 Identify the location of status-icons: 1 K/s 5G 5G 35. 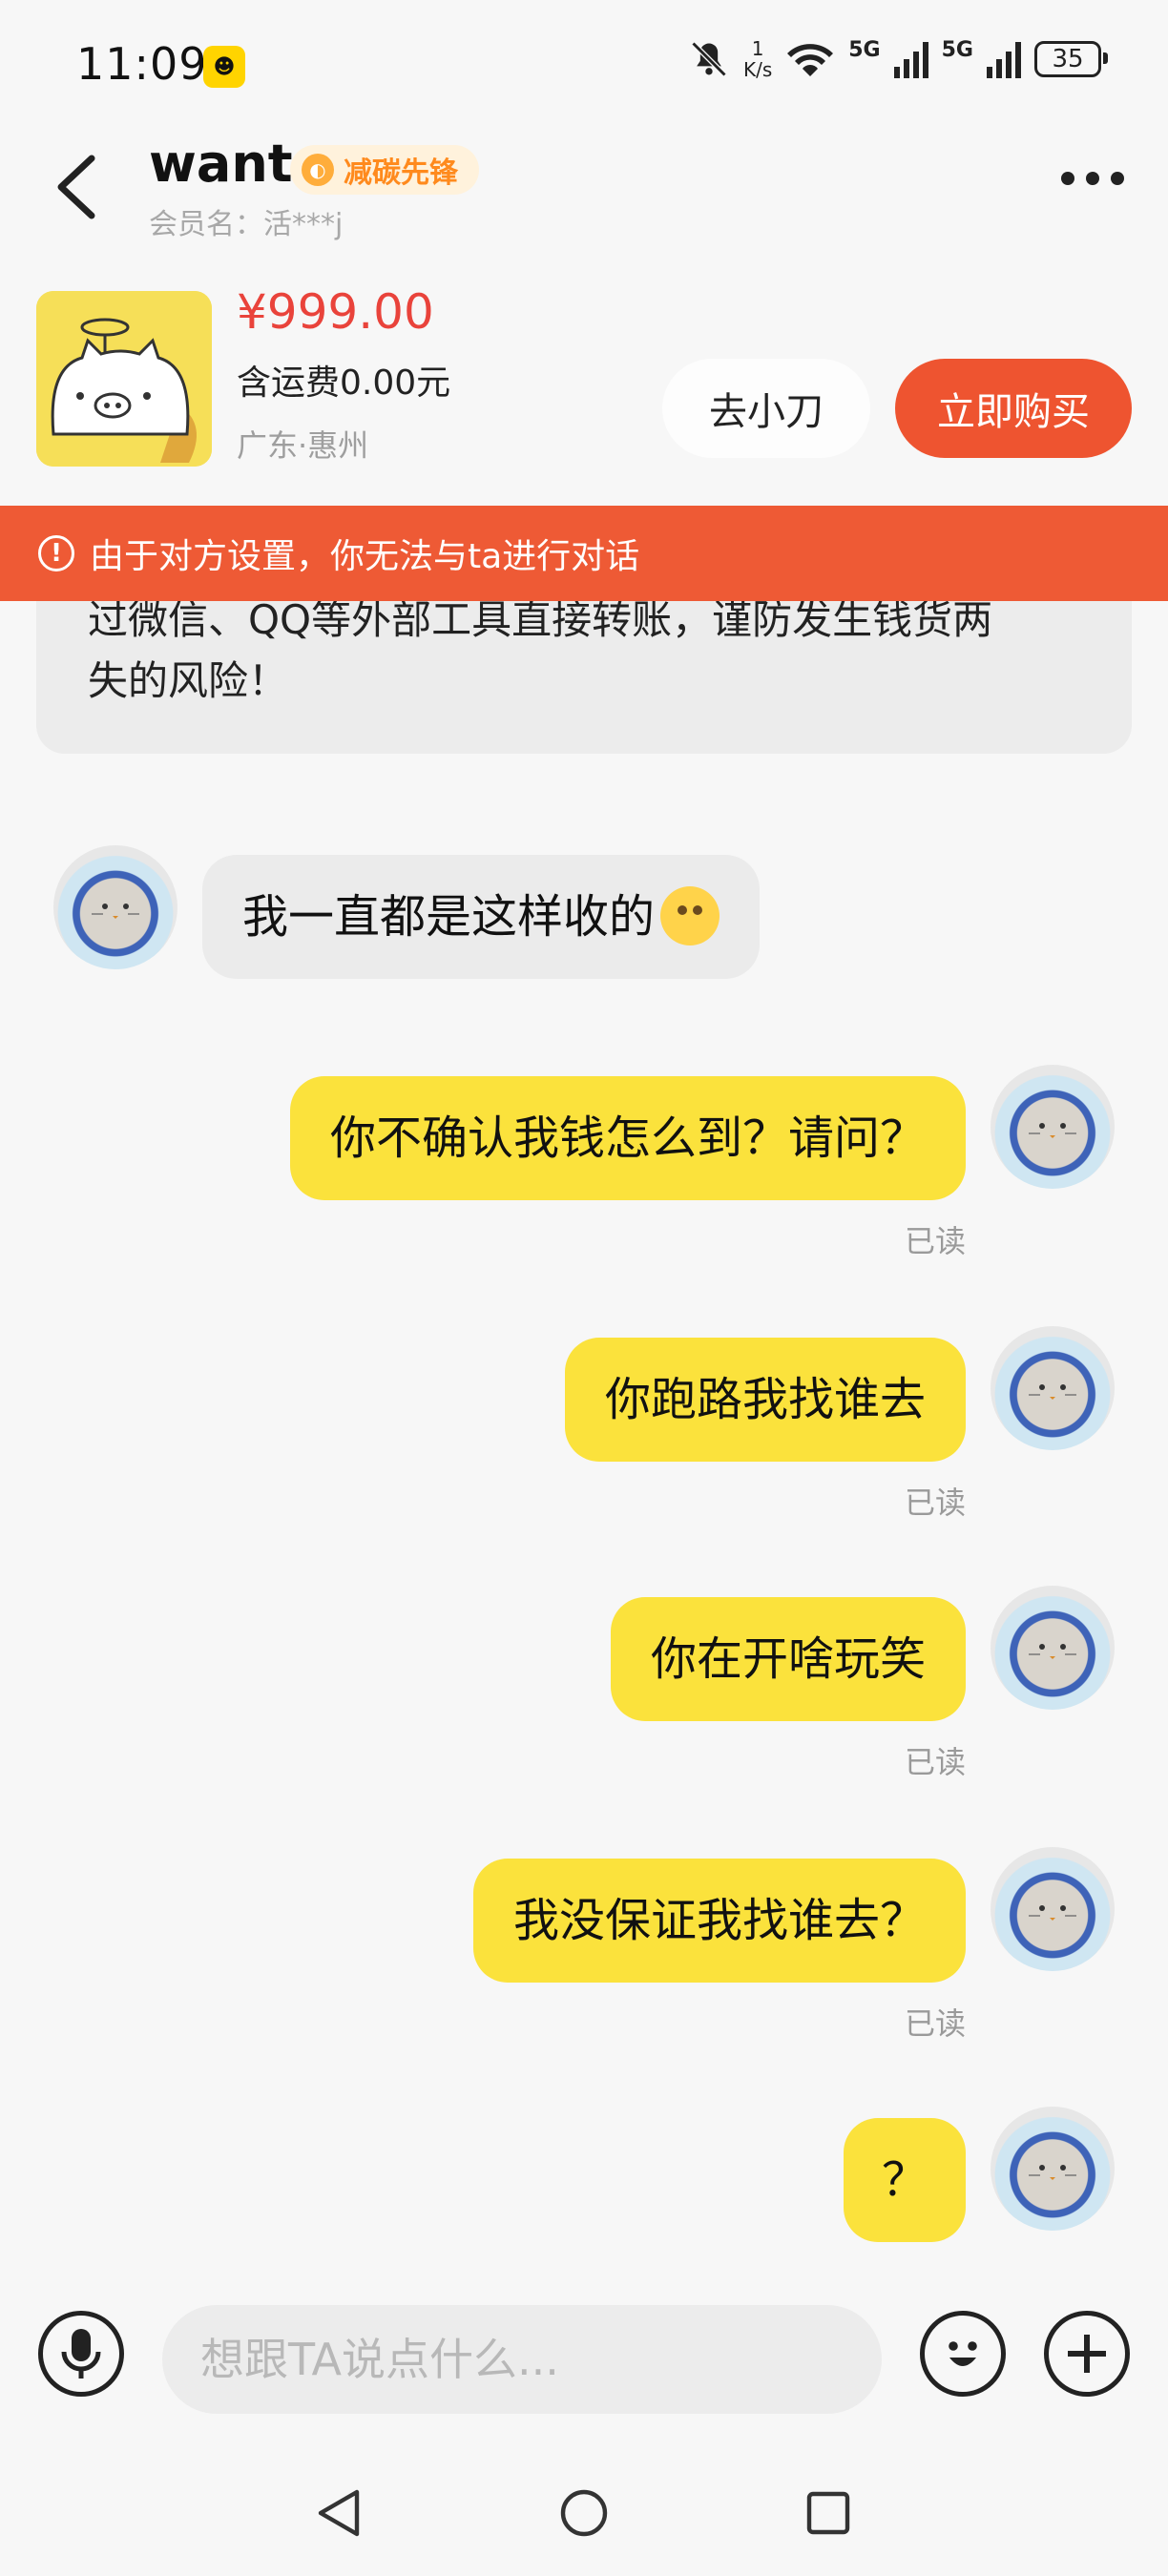
(898, 59).